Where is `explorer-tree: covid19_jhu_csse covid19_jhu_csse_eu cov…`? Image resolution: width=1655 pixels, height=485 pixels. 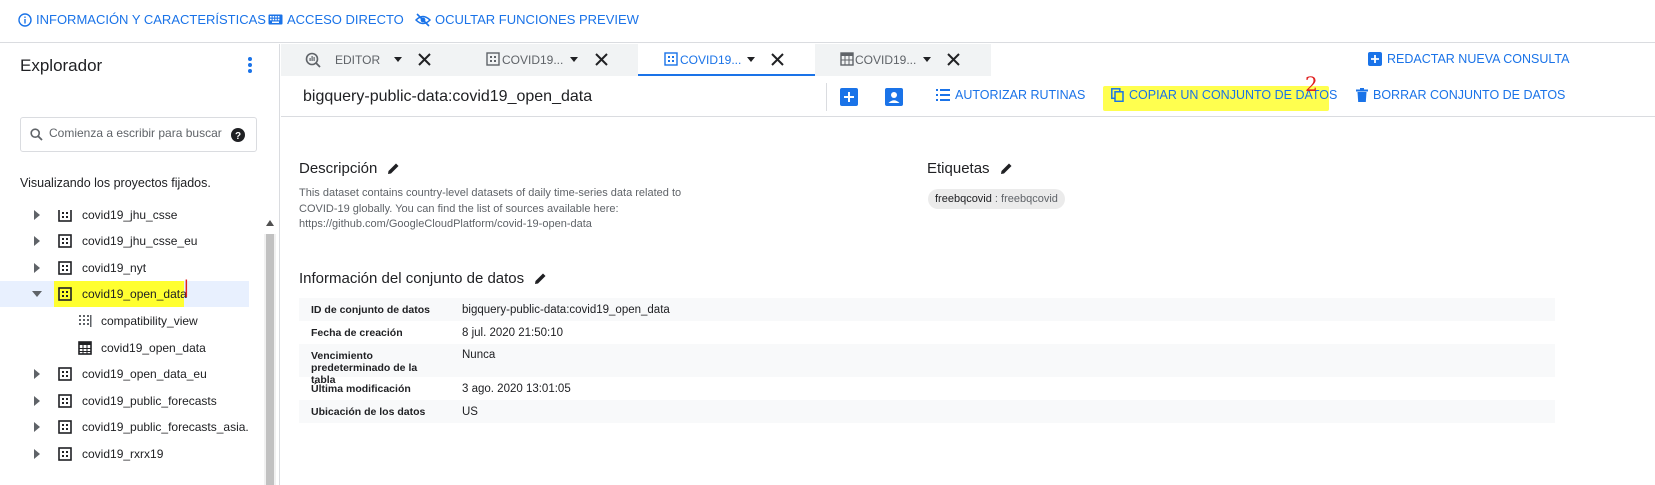
explorer-tree: covid19_jhu_csse covid19_jhu_csse_eu cov… is located at coordinates (124, 347).